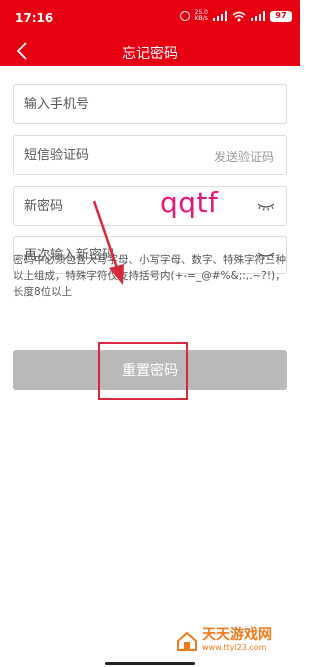 The width and height of the screenshot is (320, 667). Describe the element at coordinates (189, 202) in the screenshot. I see `annotation-text: qqtf` at that location.